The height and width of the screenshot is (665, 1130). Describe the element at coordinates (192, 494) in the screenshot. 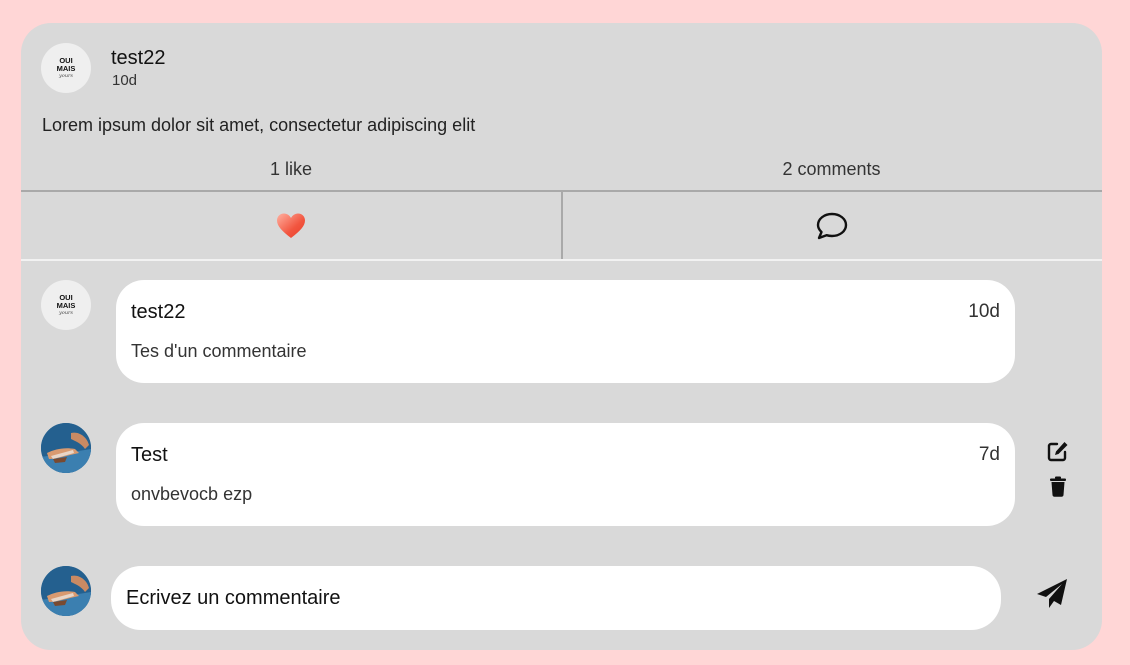

I see `comment-text: onvbevocb ezp` at that location.